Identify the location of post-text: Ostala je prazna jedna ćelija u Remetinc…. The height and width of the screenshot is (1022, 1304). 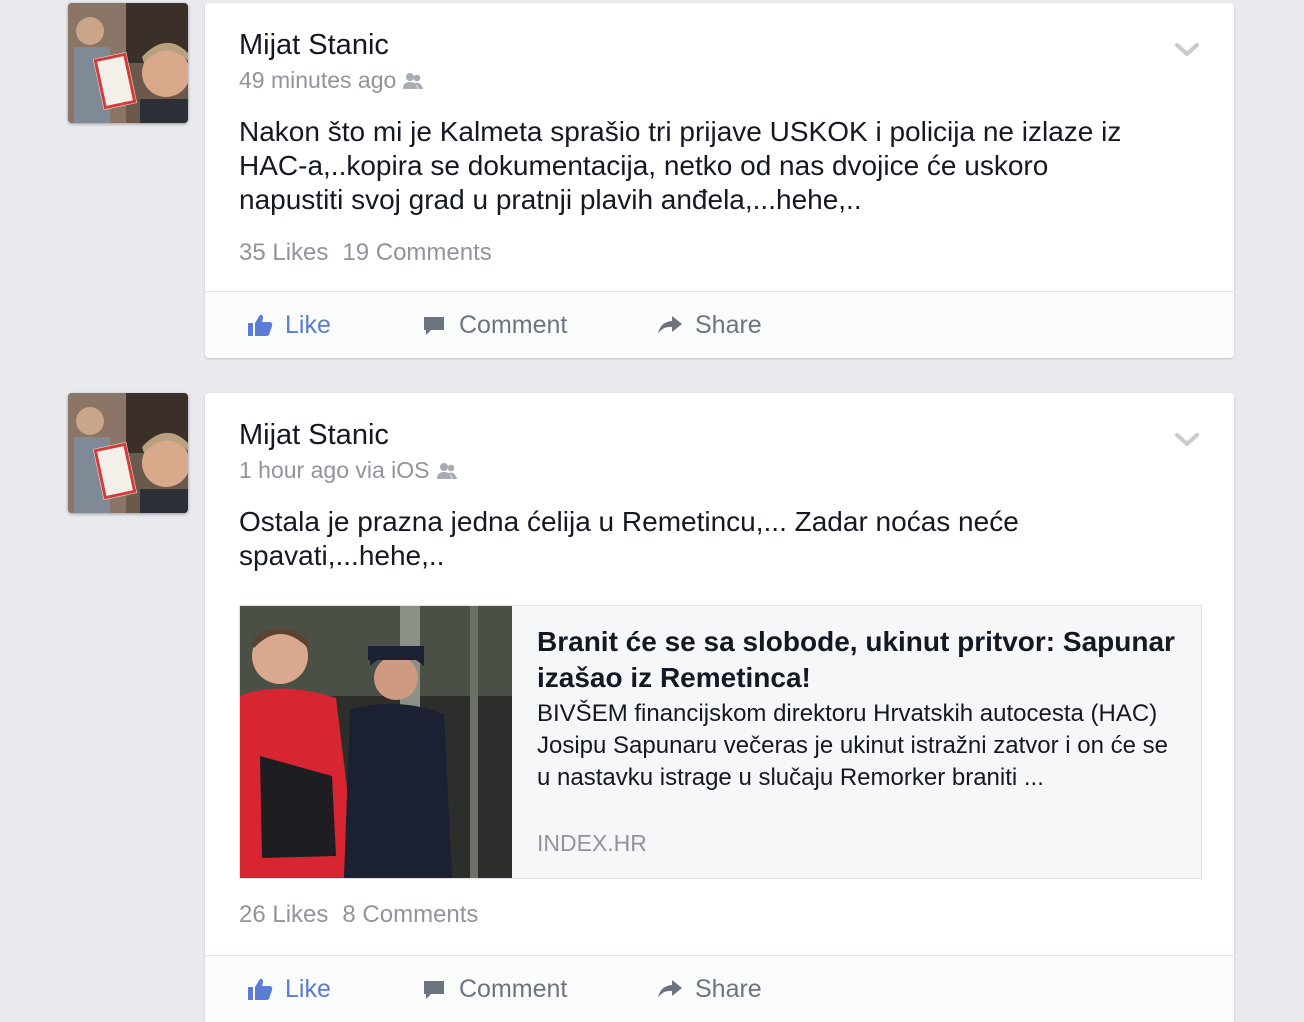
(629, 538).